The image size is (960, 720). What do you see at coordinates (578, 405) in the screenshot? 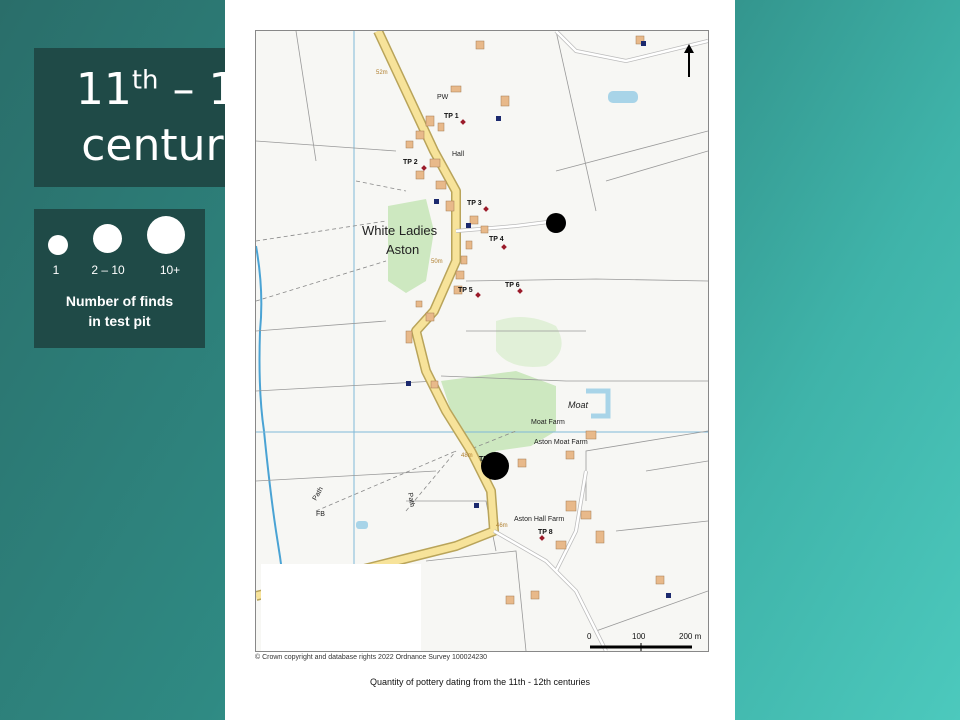
I see `label-moat: Moat` at bounding box center [578, 405].